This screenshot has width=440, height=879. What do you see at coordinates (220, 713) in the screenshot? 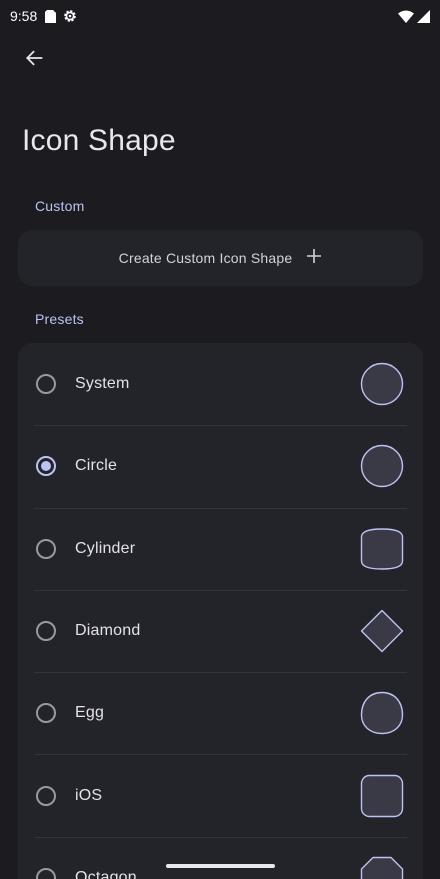
I see `preset-row-egg: Egg` at bounding box center [220, 713].